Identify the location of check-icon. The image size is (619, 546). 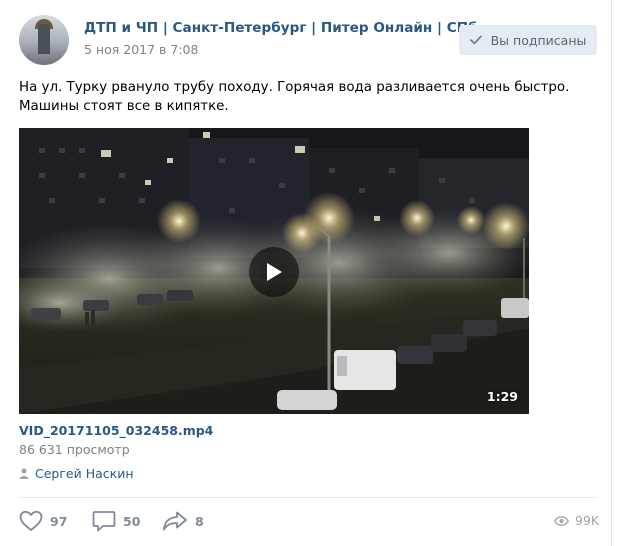
(475, 40).